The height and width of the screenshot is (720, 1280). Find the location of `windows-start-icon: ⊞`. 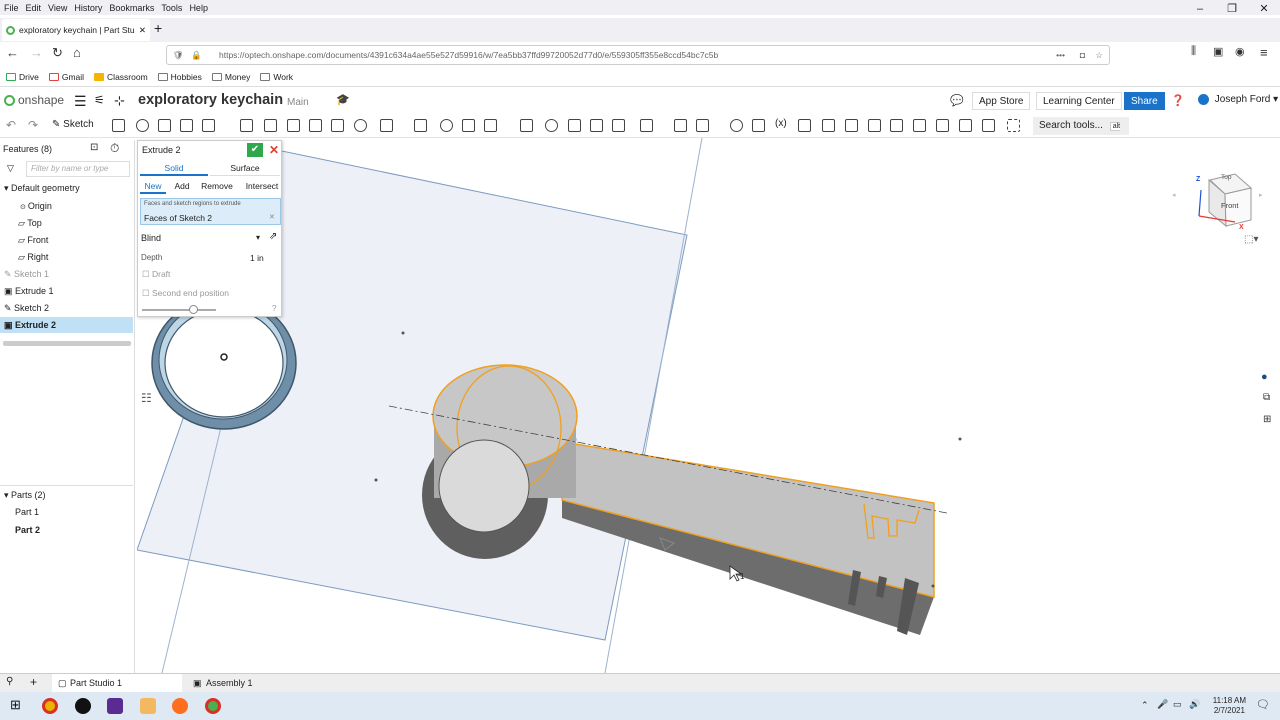

windows-start-icon: ⊞ is located at coordinates (15, 705).